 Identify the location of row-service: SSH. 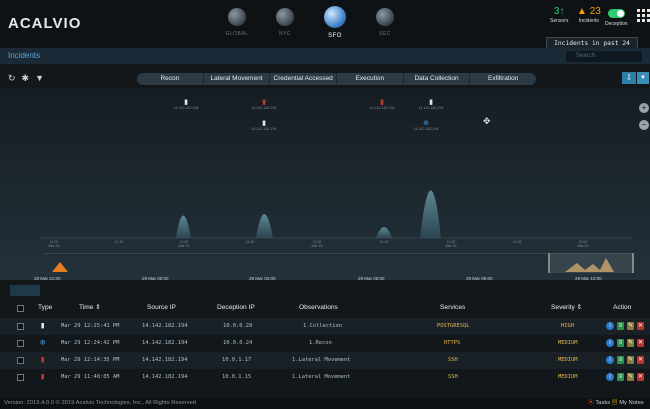
(453, 377).